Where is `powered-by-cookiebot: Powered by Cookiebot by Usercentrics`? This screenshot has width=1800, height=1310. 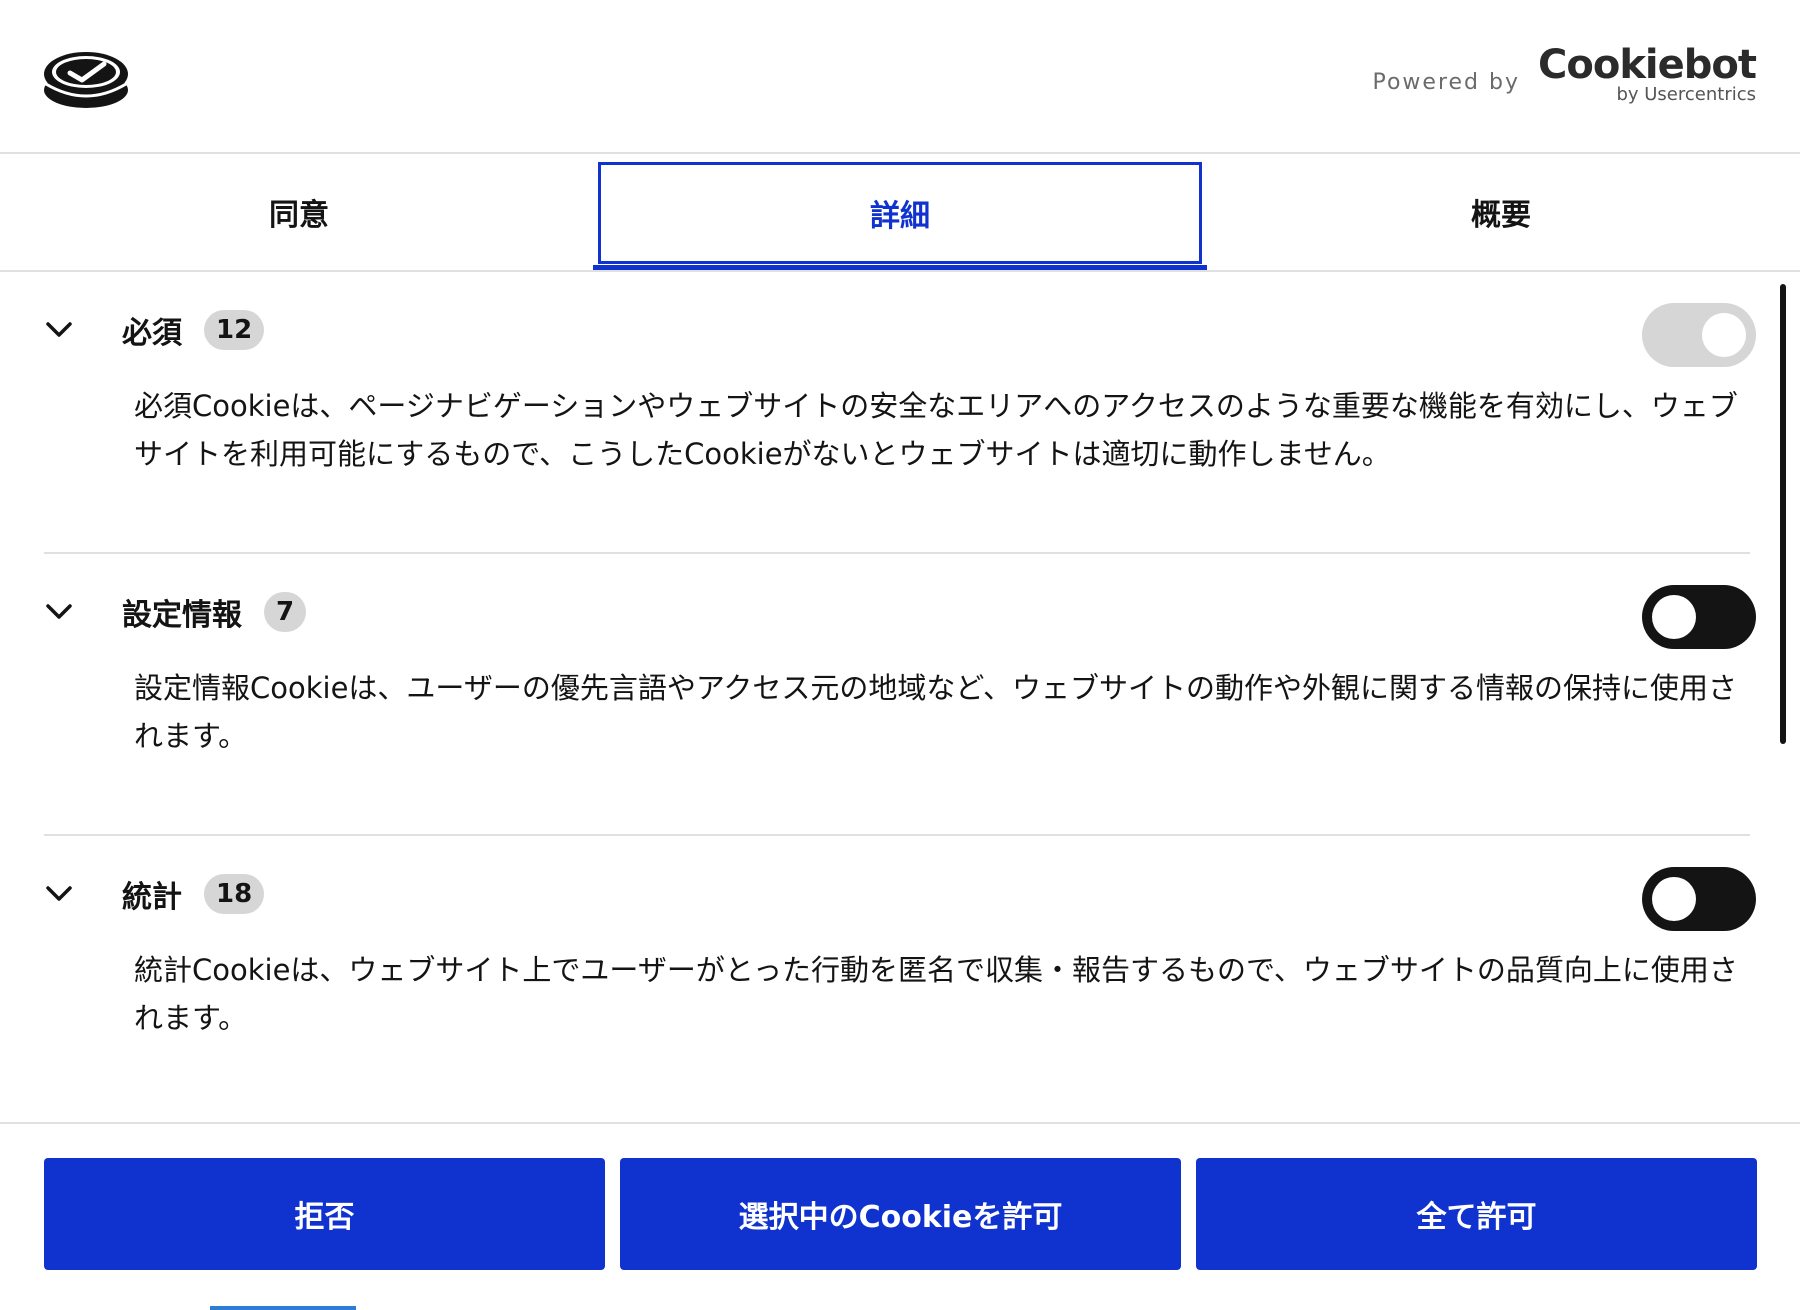
powered-by-cookiebot: Powered by Cookiebot by Usercentrics is located at coordinates (1564, 74).